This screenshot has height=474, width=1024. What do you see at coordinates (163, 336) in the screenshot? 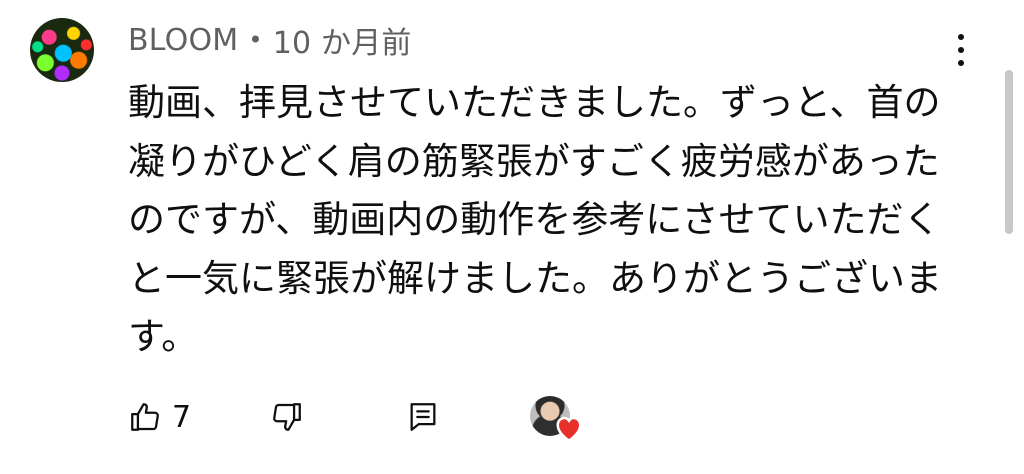
I see `comment-line: す。` at bounding box center [163, 336].